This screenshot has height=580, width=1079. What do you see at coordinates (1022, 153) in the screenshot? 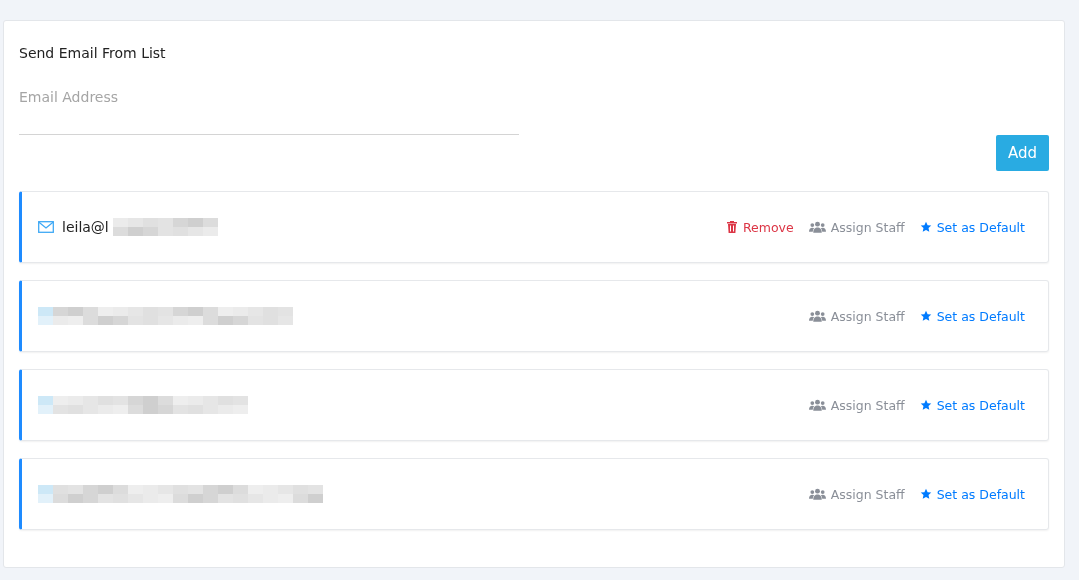
I see `add-button: Add` at bounding box center [1022, 153].